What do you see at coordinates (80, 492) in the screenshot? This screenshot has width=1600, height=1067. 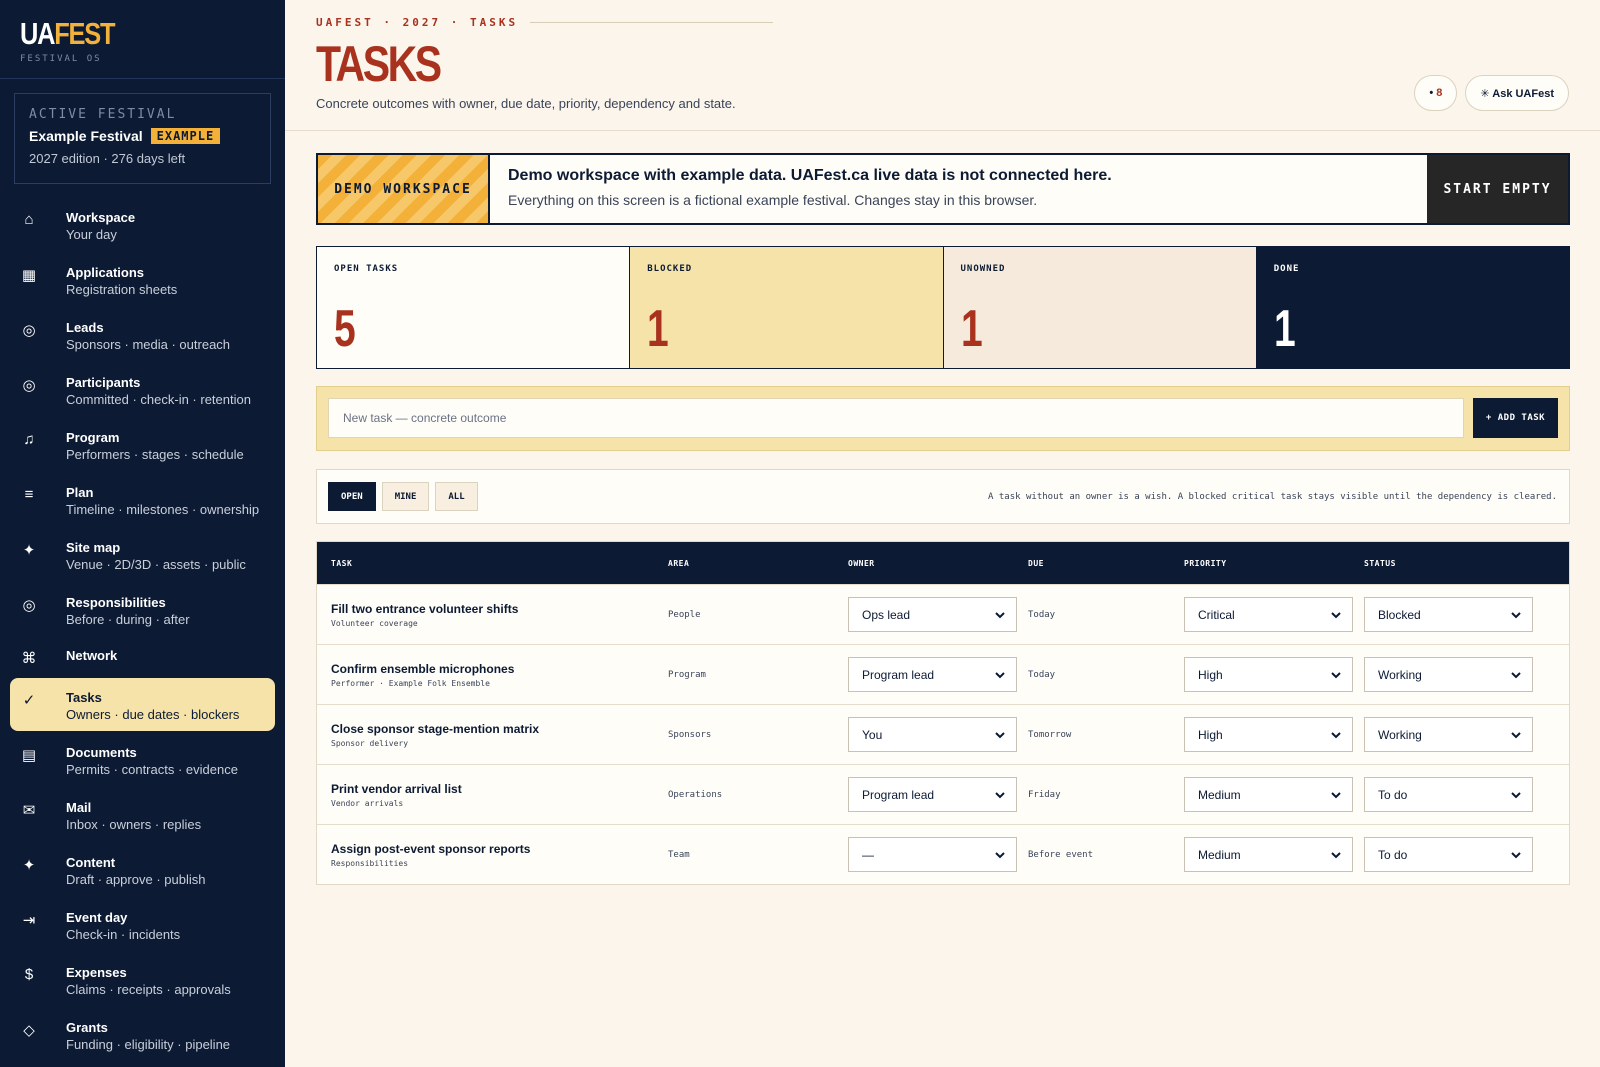 I see `sidebar-item-title: Plan` at bounding box center [80, 492].